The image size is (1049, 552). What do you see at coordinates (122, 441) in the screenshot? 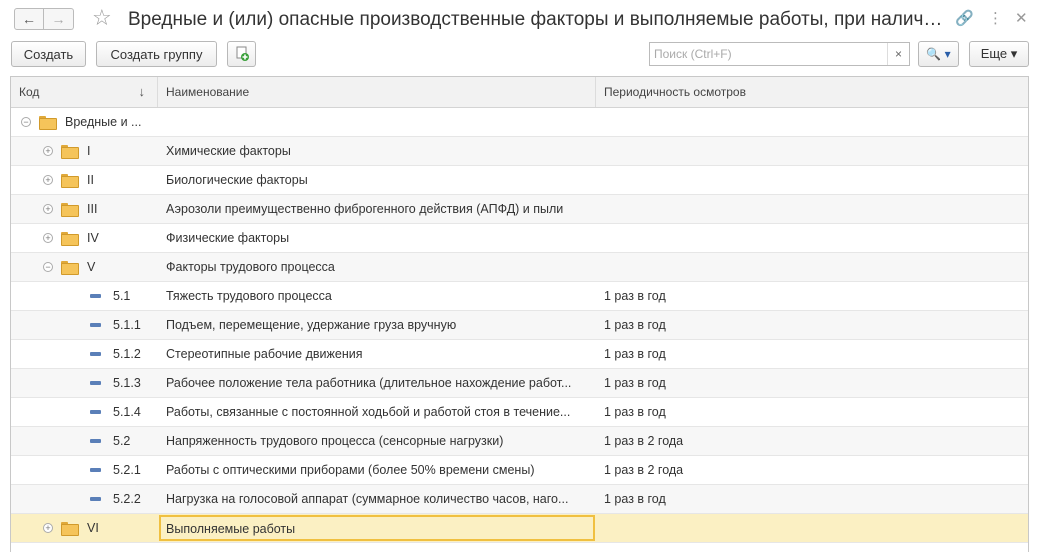
I see `cell-code: 5.2` at bounding box center [122, 441].